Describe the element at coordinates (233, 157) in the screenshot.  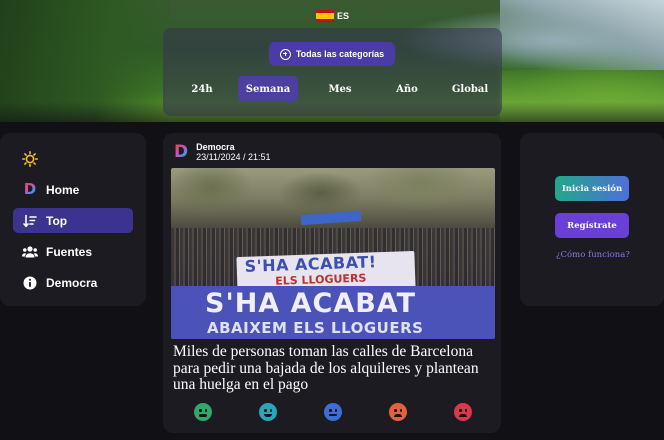
I see `post-date: 23/11/2024 / 21:51` at that location.